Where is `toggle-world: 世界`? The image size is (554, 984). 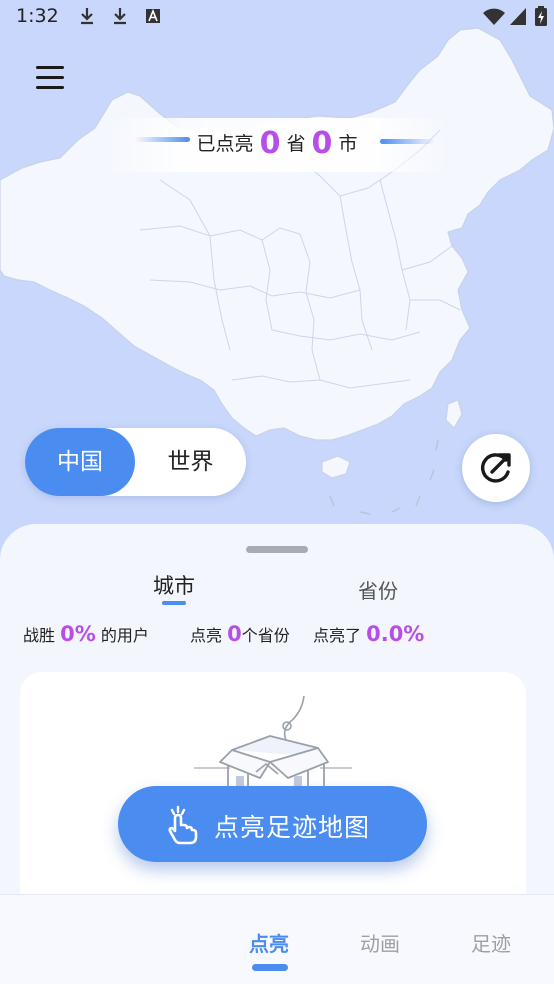 toggle-world: 世界 is located at coordinates (190, 462).